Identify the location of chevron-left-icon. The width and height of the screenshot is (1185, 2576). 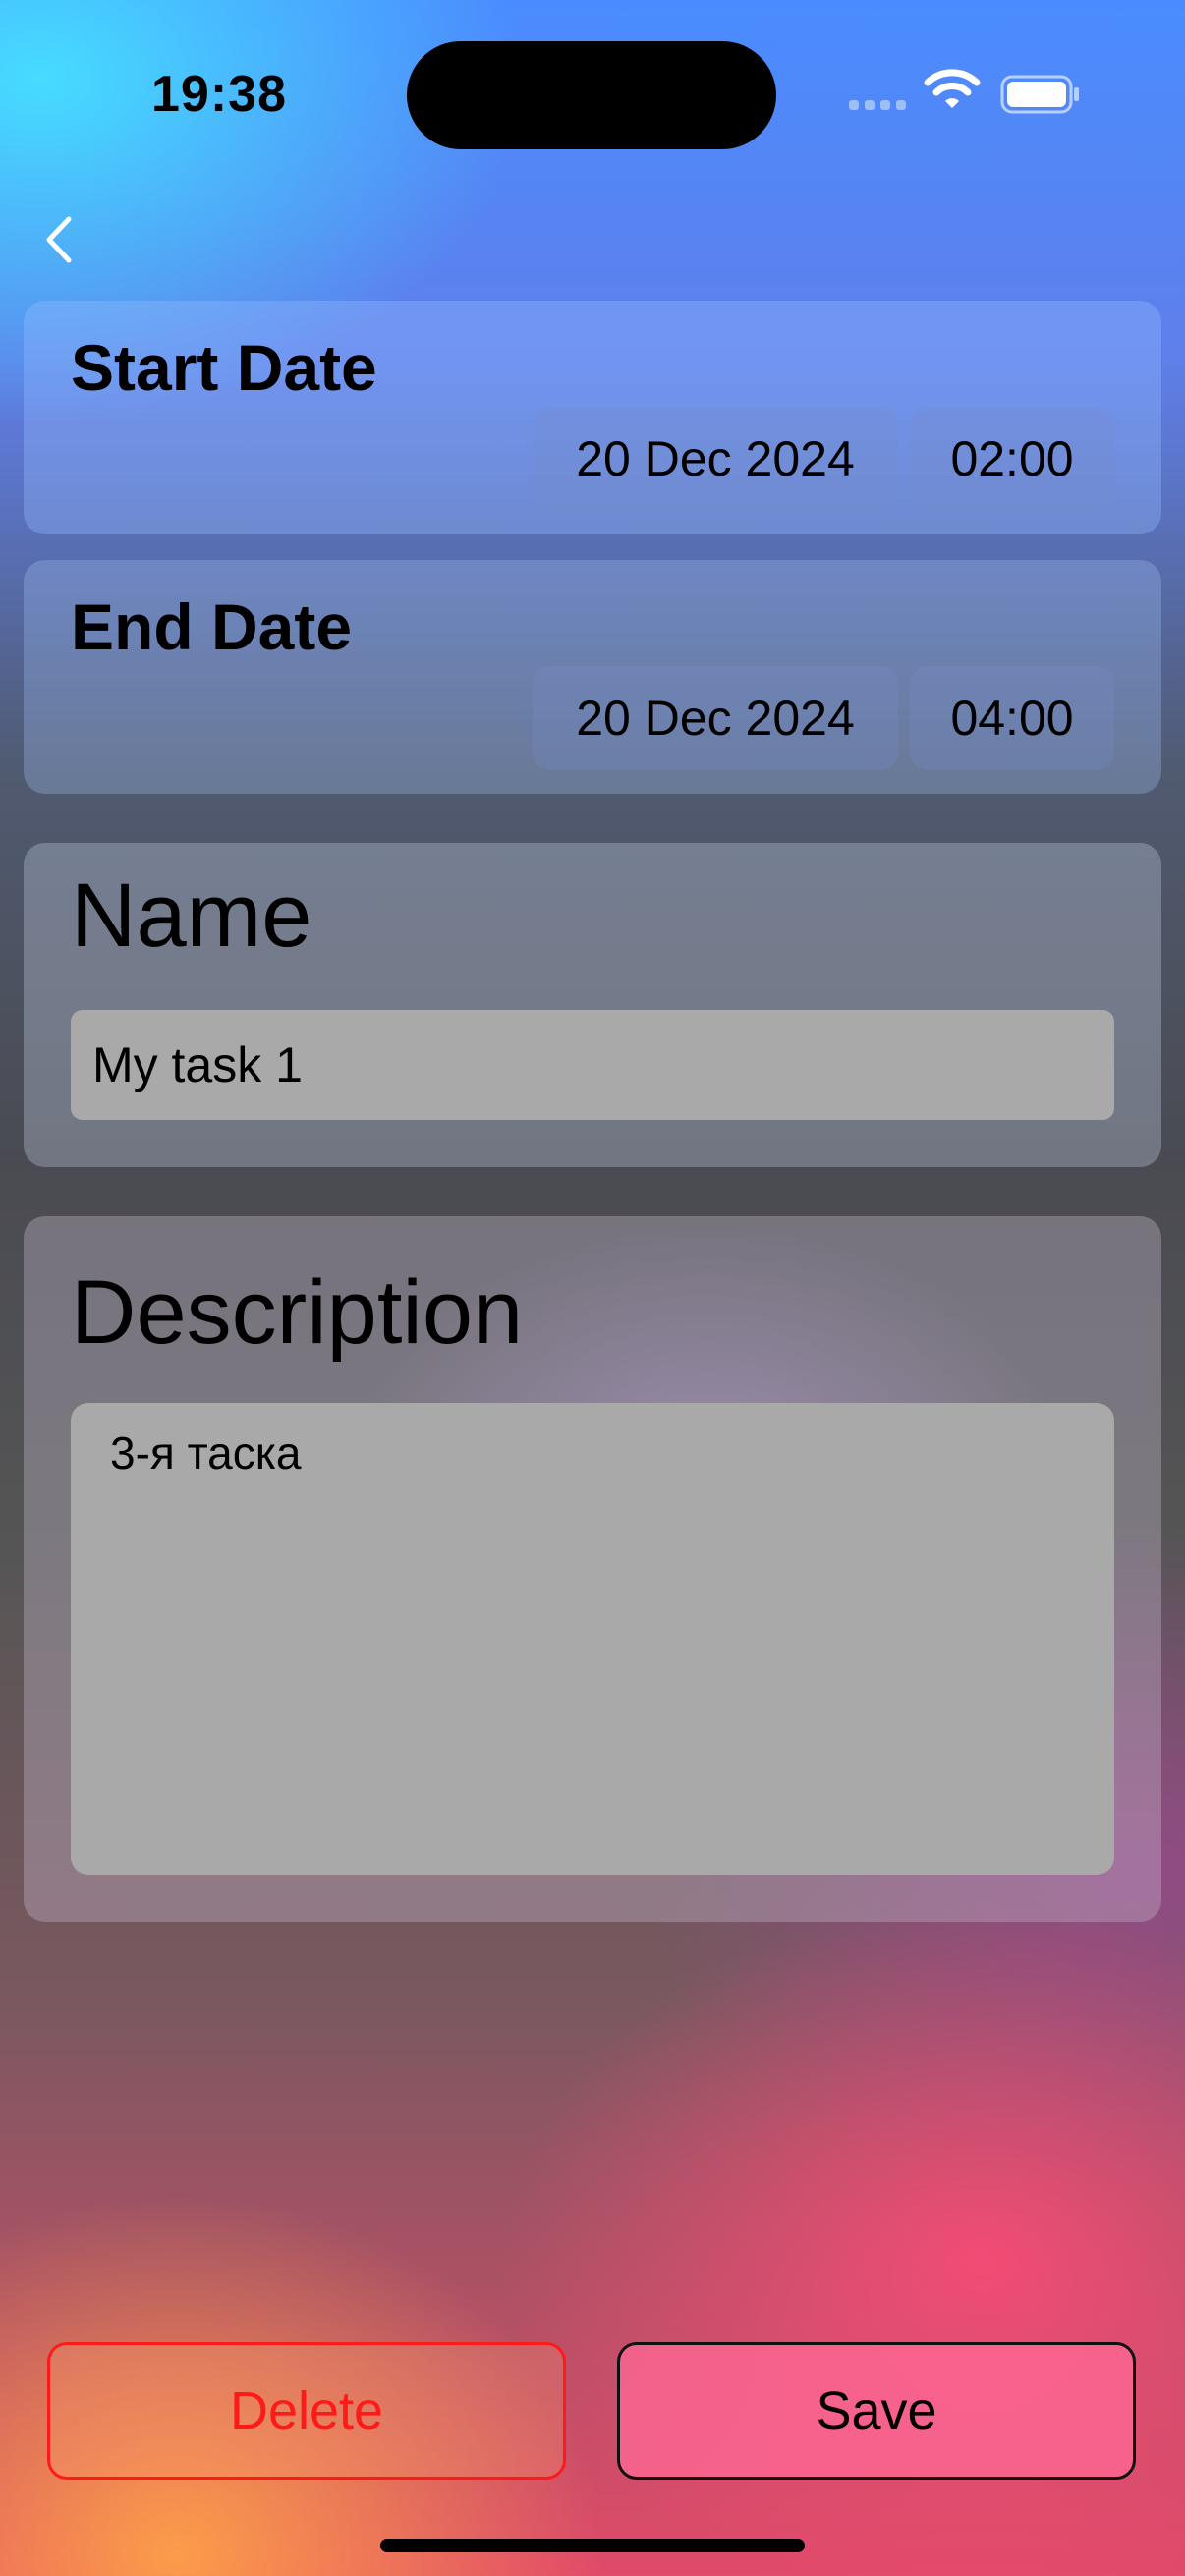
(59, 239).